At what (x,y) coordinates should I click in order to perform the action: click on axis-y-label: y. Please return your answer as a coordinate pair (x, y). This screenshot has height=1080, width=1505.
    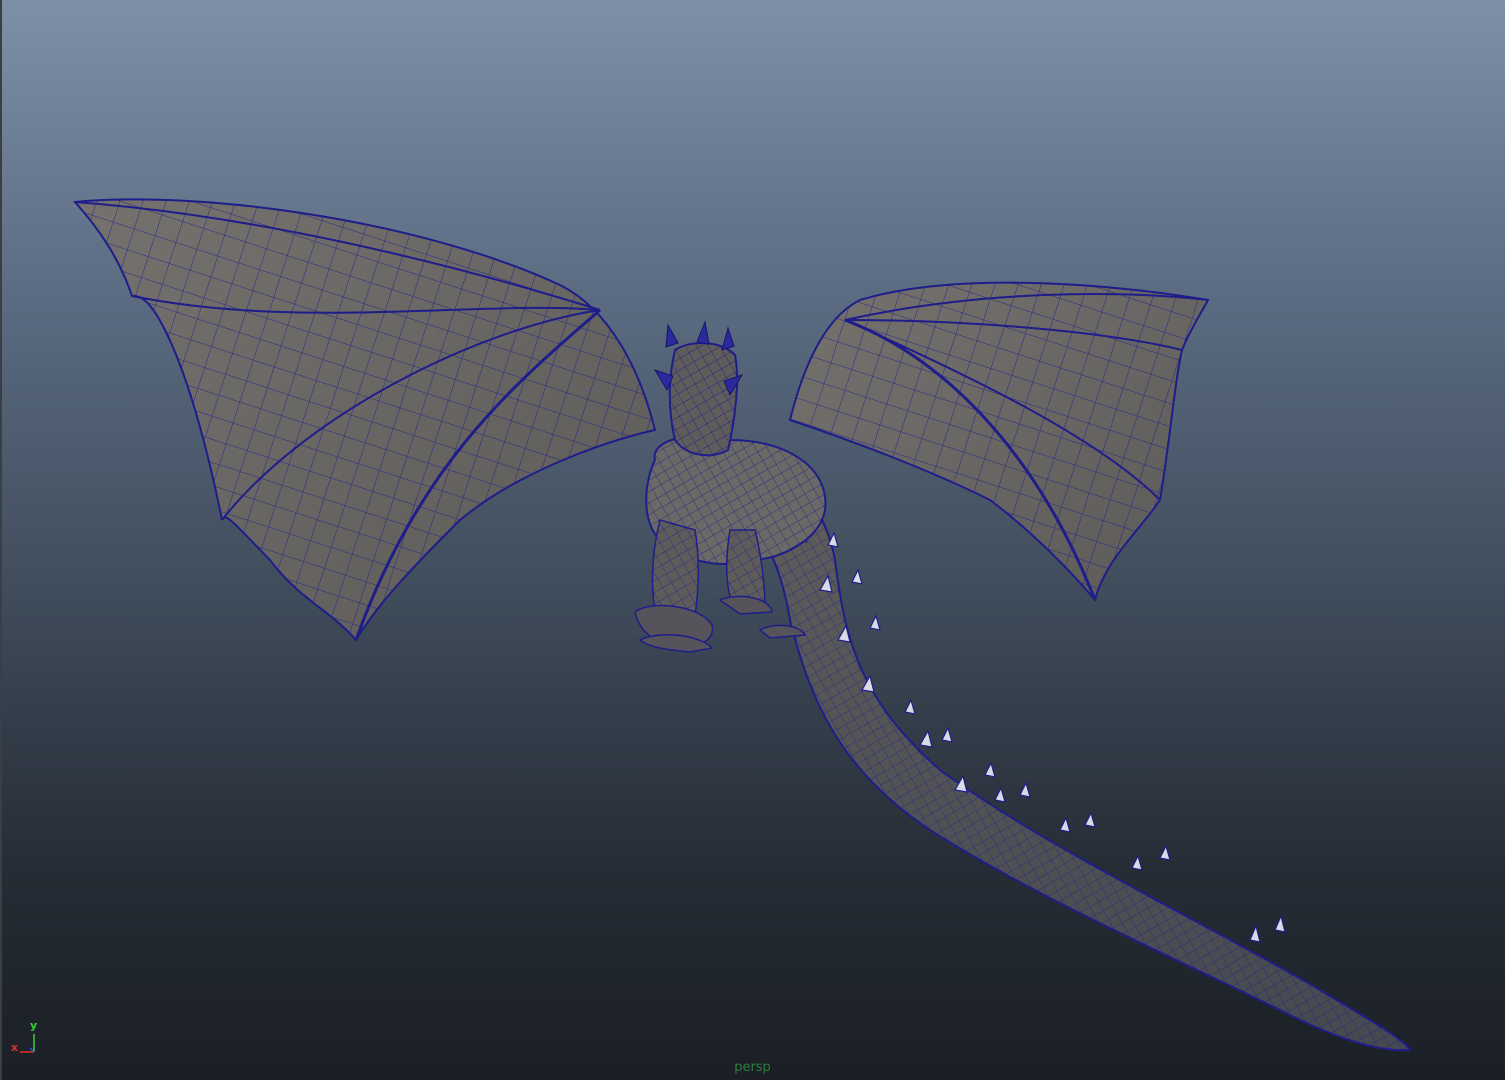
    Looking at the image, I should click on (34, 1025).